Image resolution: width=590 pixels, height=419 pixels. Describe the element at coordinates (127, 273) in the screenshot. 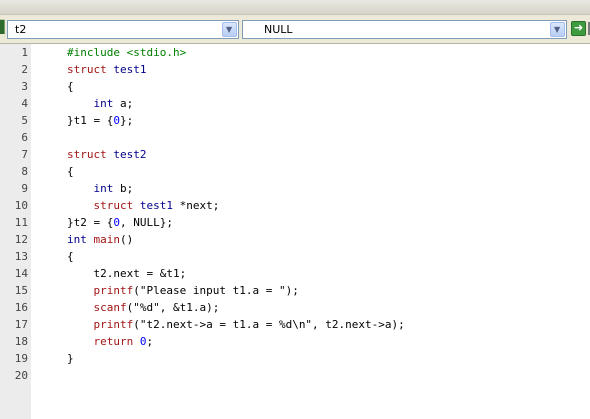

I see `code-token: t2.next = &t1;` at that location.